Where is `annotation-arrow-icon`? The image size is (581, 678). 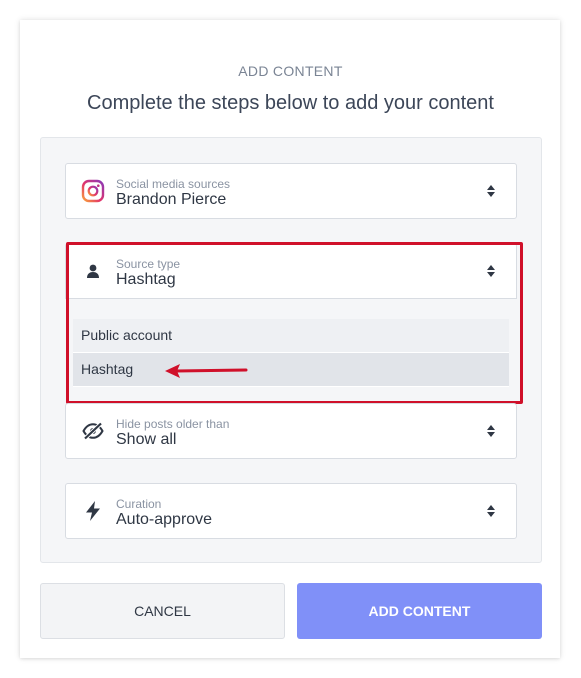 annotation-arrow-icon is located at coordinates (206, 371).